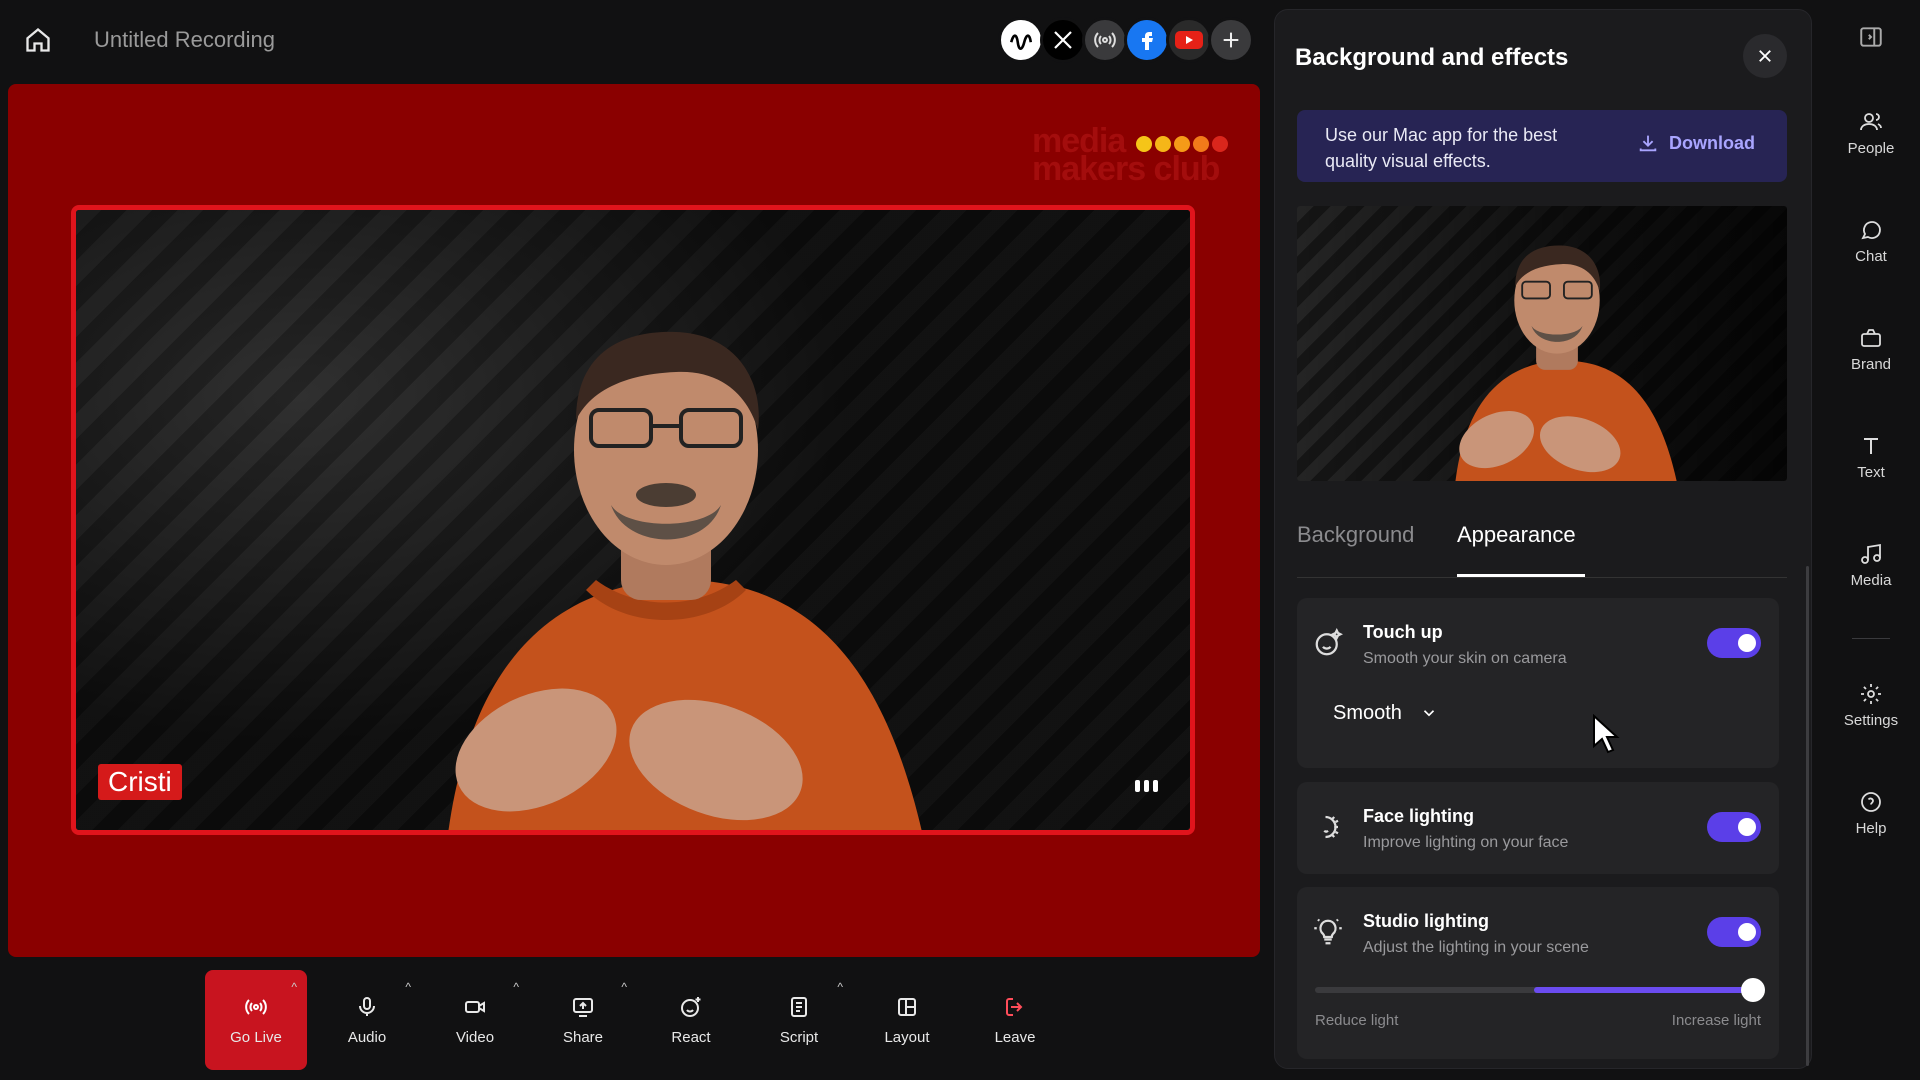 The height and width of the screenshot is (1080, 1920). I want to click on face-lighting-title: Face lighting, so click(1419, 816).